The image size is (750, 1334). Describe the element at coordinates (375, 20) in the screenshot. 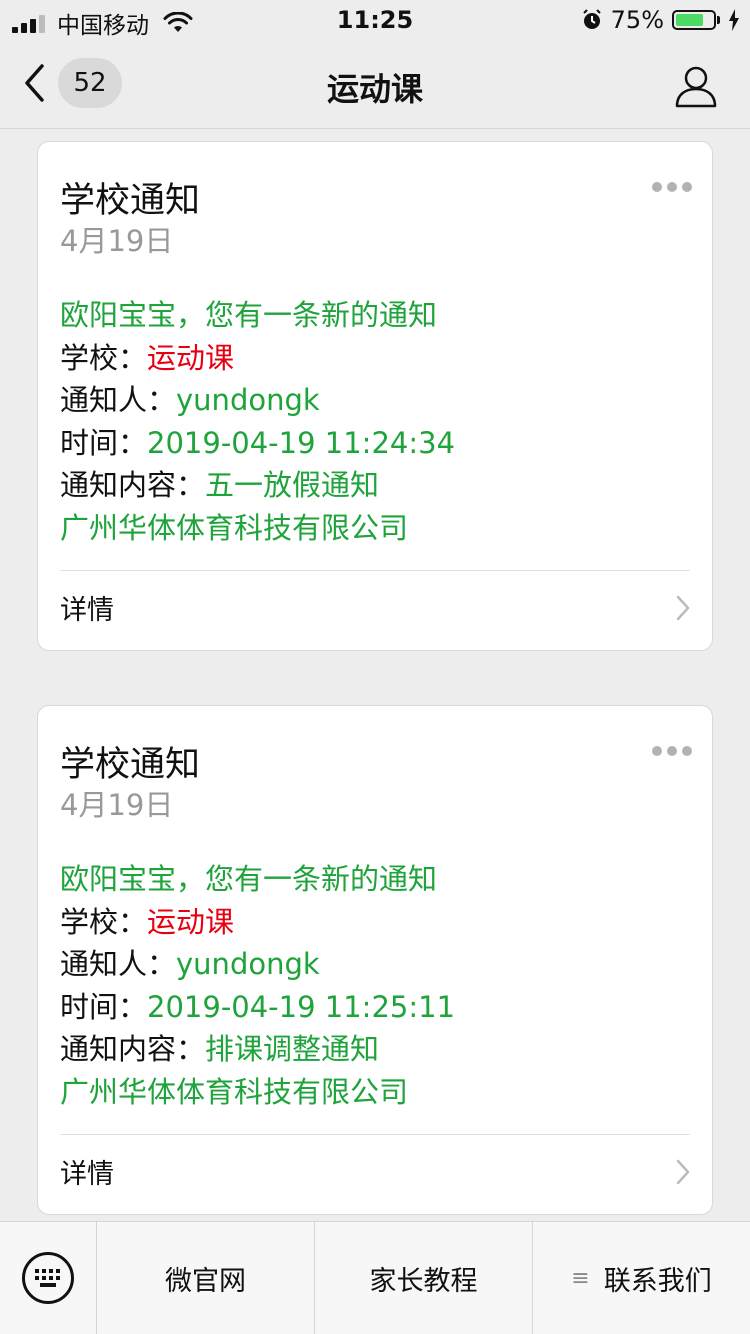

I see `status-bar: 中国移动 11:25 75%` at that location.